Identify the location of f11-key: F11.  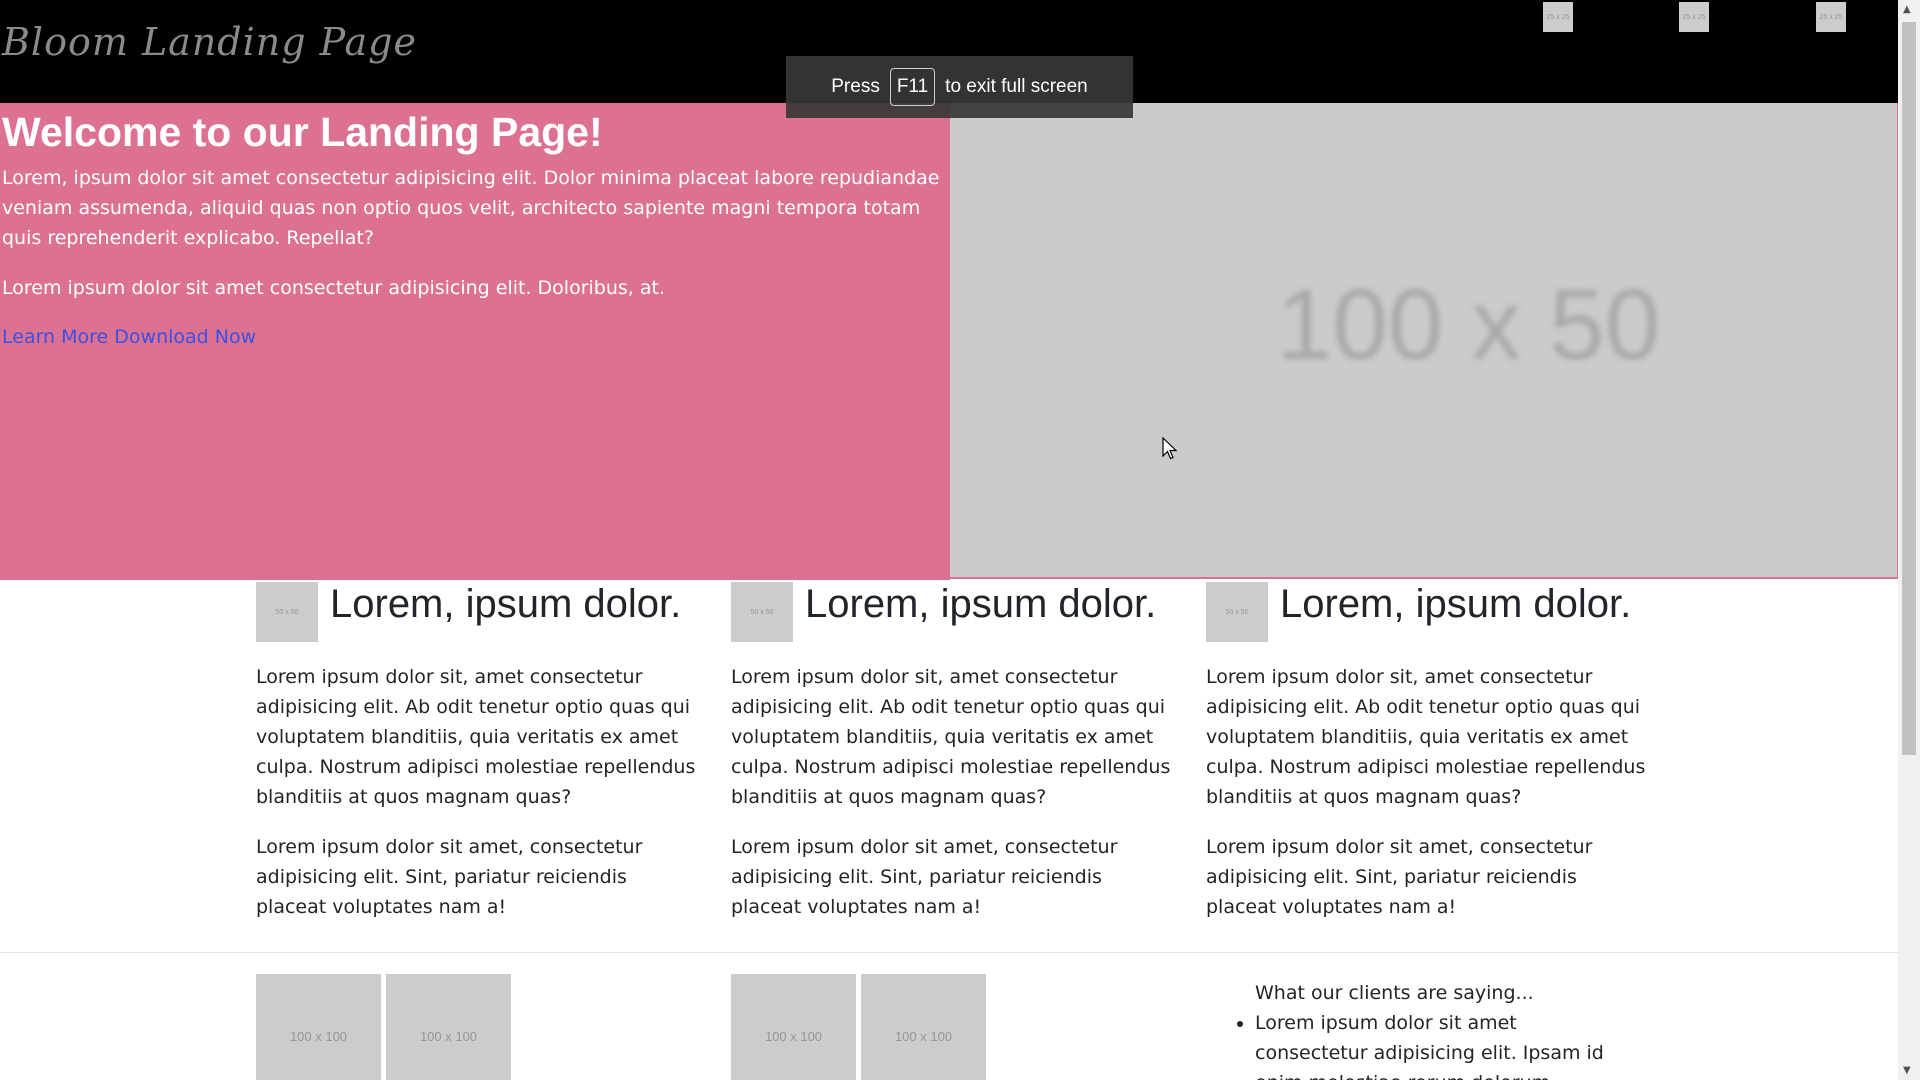
(912, 87).